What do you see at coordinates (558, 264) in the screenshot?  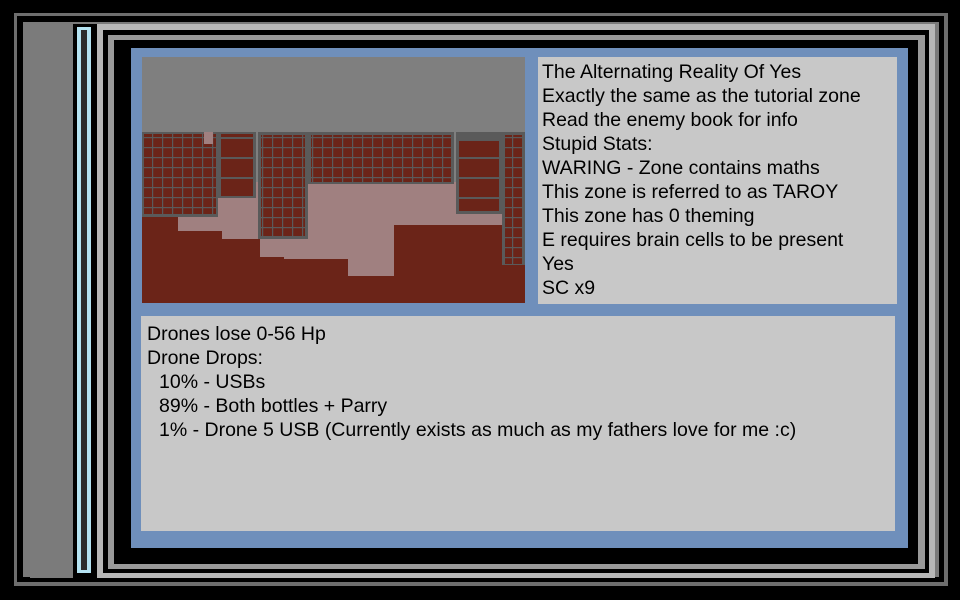 I see `stat-line: Yes` at bounding box center [558, 264].